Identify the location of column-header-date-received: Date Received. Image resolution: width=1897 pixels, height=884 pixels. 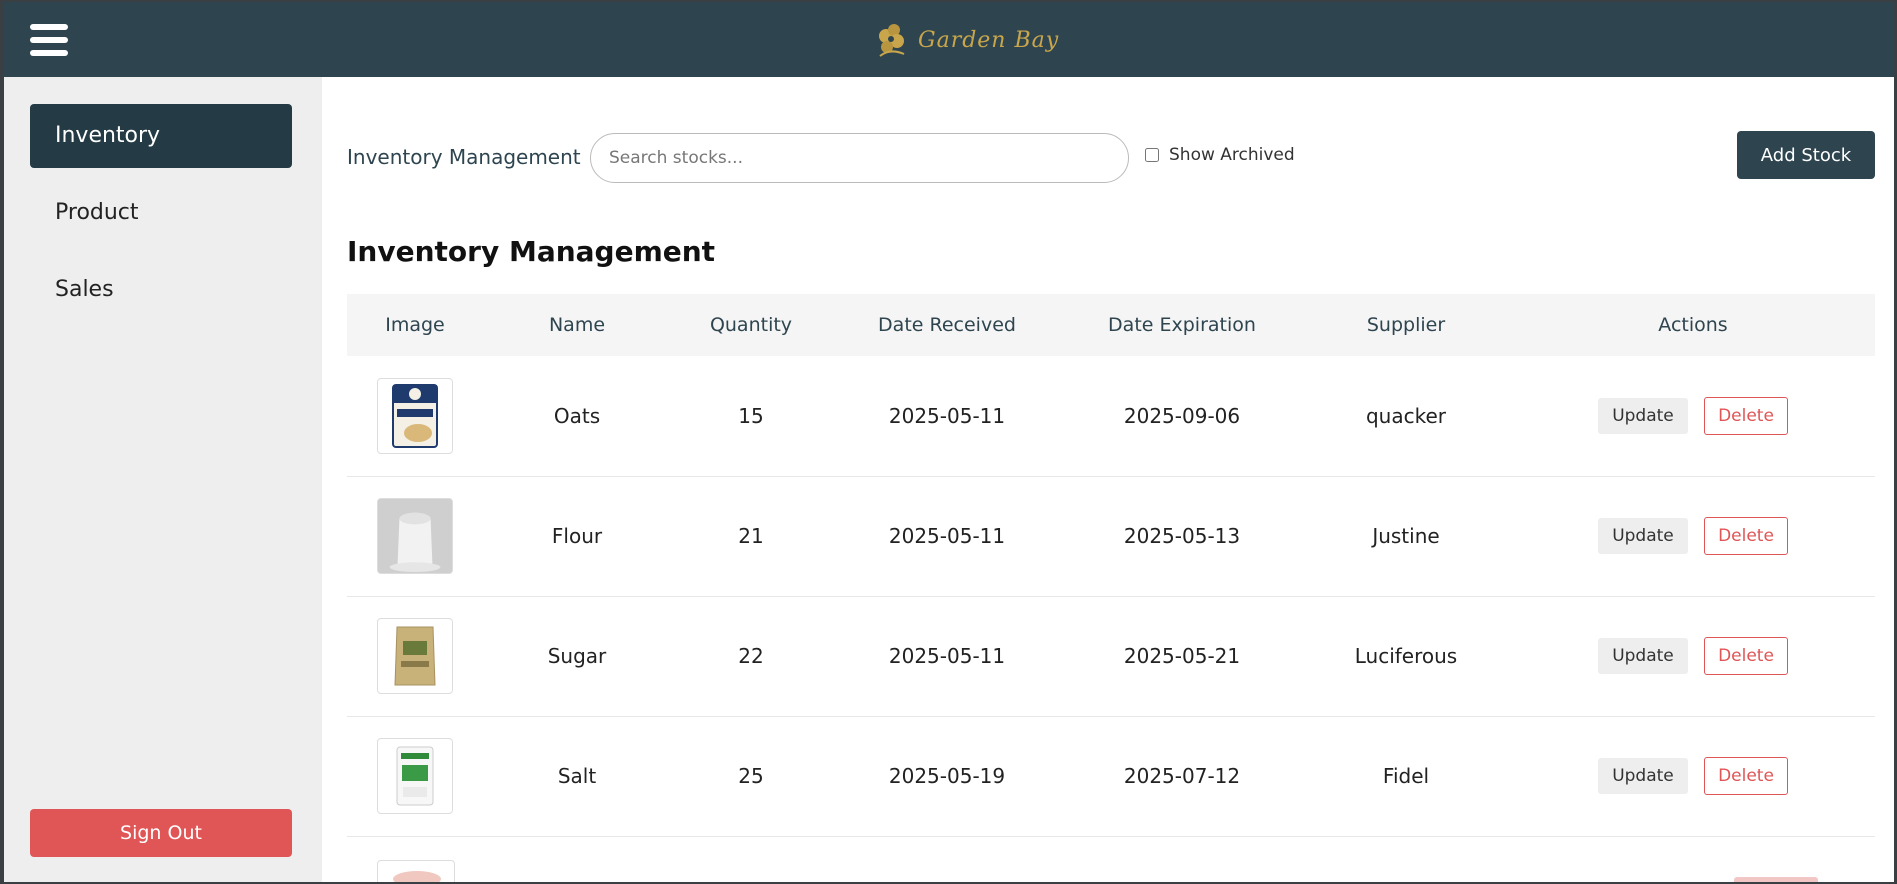
(947, 325).